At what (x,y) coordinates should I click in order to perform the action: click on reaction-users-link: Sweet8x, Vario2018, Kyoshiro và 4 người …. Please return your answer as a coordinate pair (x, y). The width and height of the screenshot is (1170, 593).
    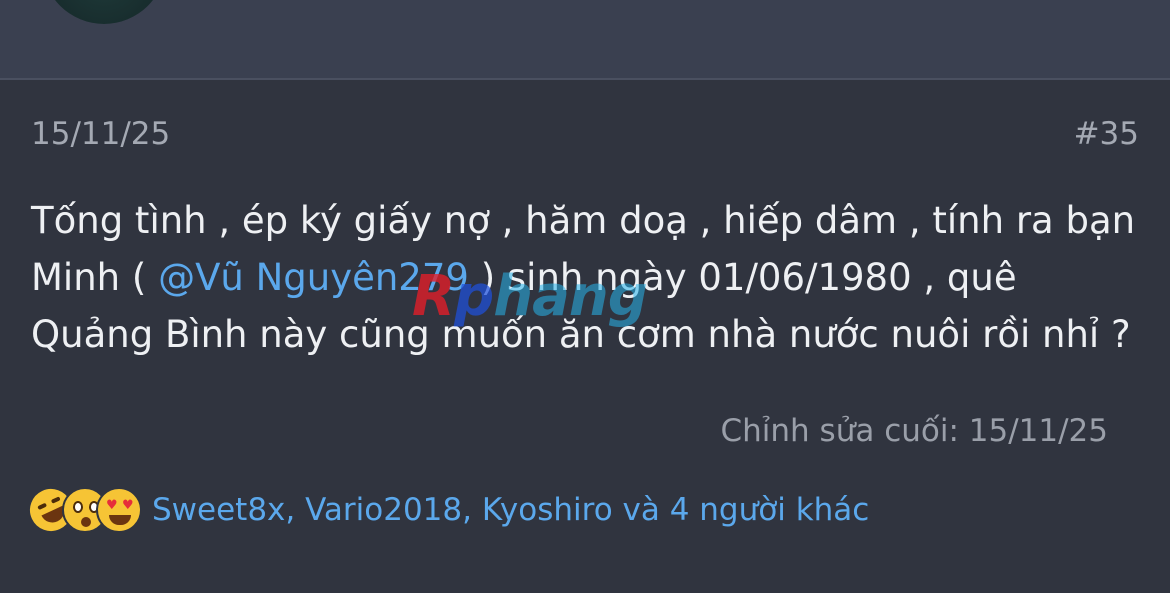
    Looking at the image, I should click on (510, 510).